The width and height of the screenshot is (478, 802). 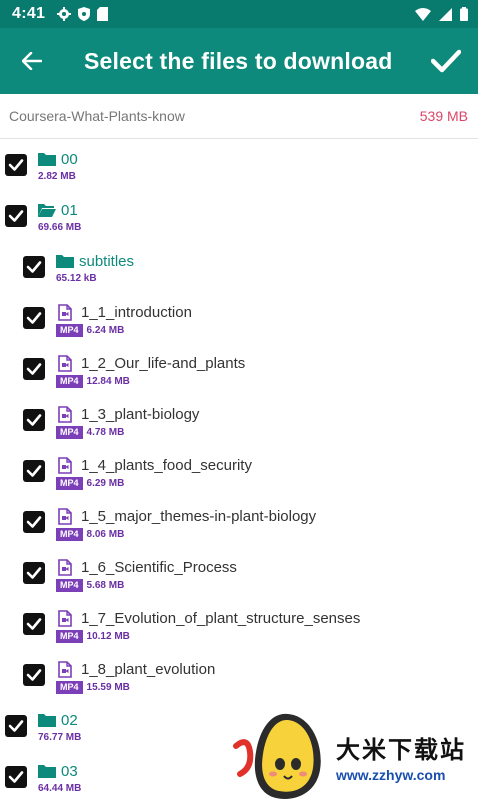 What do you see at coordinates (59, 726) in the screenshot?
I see `item-content: 02 76.77 MB` at bounding box center [59, 726].